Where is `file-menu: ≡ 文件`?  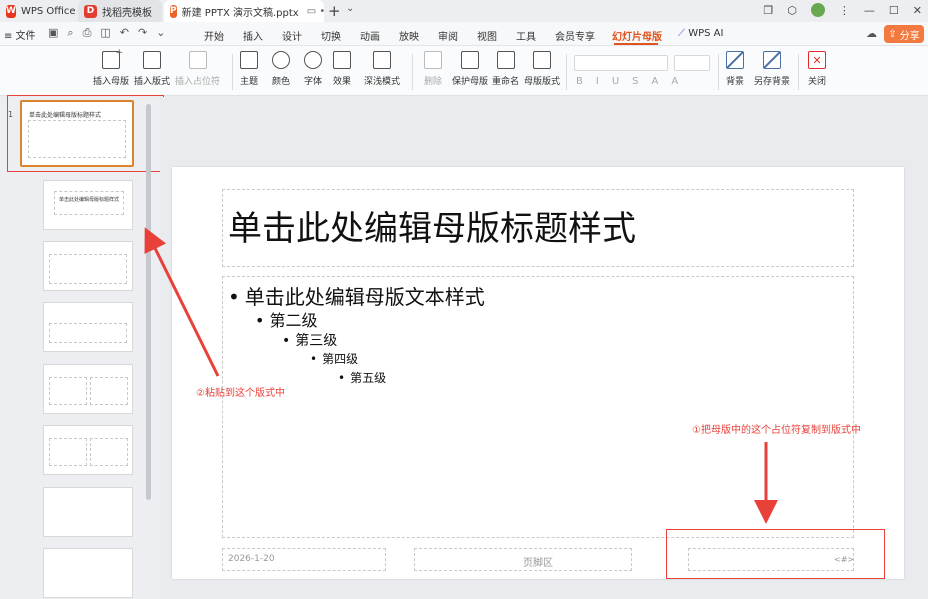 file-menu: ≡ 文件 is located at coordinates (20, 34).